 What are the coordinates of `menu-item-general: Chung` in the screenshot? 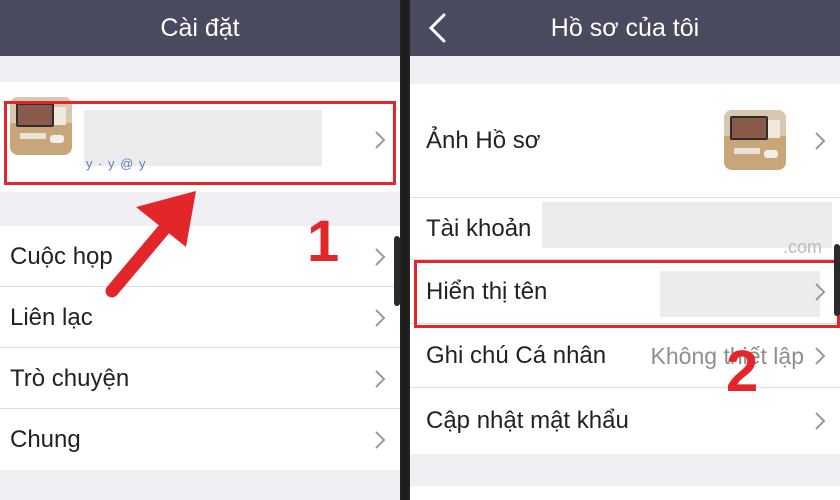 It's located at (200, 439).